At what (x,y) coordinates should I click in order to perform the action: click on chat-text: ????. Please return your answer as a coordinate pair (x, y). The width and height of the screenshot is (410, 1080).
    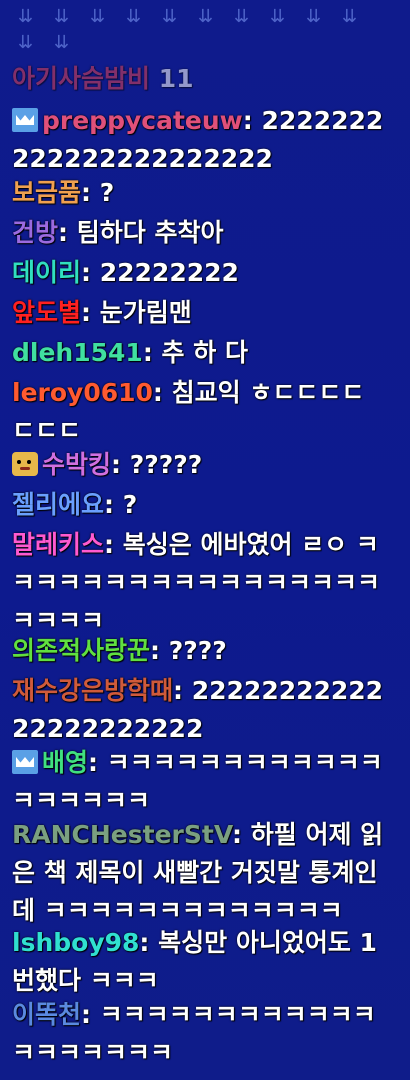
    Looking at the image, I should click on (197, 650).